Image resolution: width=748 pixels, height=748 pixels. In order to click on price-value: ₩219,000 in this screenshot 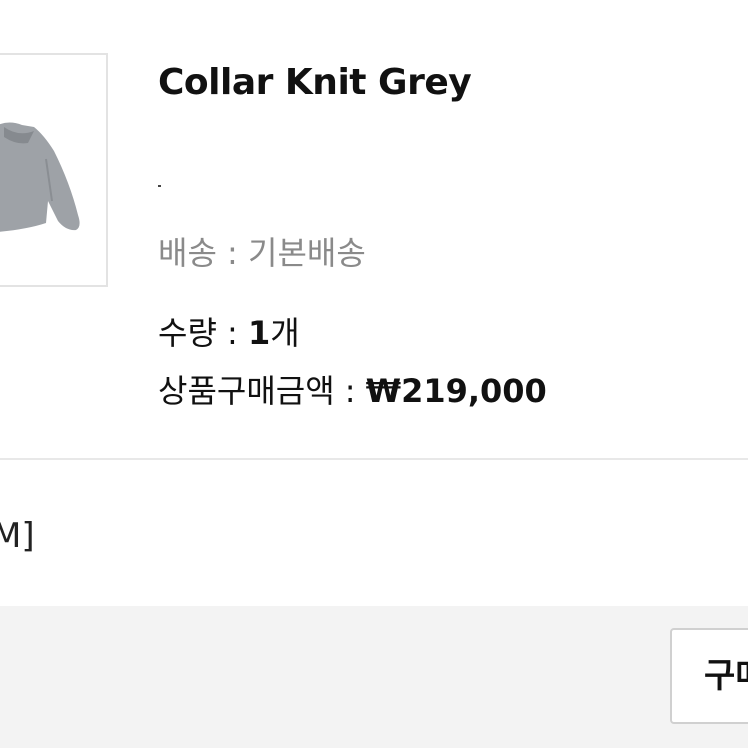, I will do `click(456, 391)`.